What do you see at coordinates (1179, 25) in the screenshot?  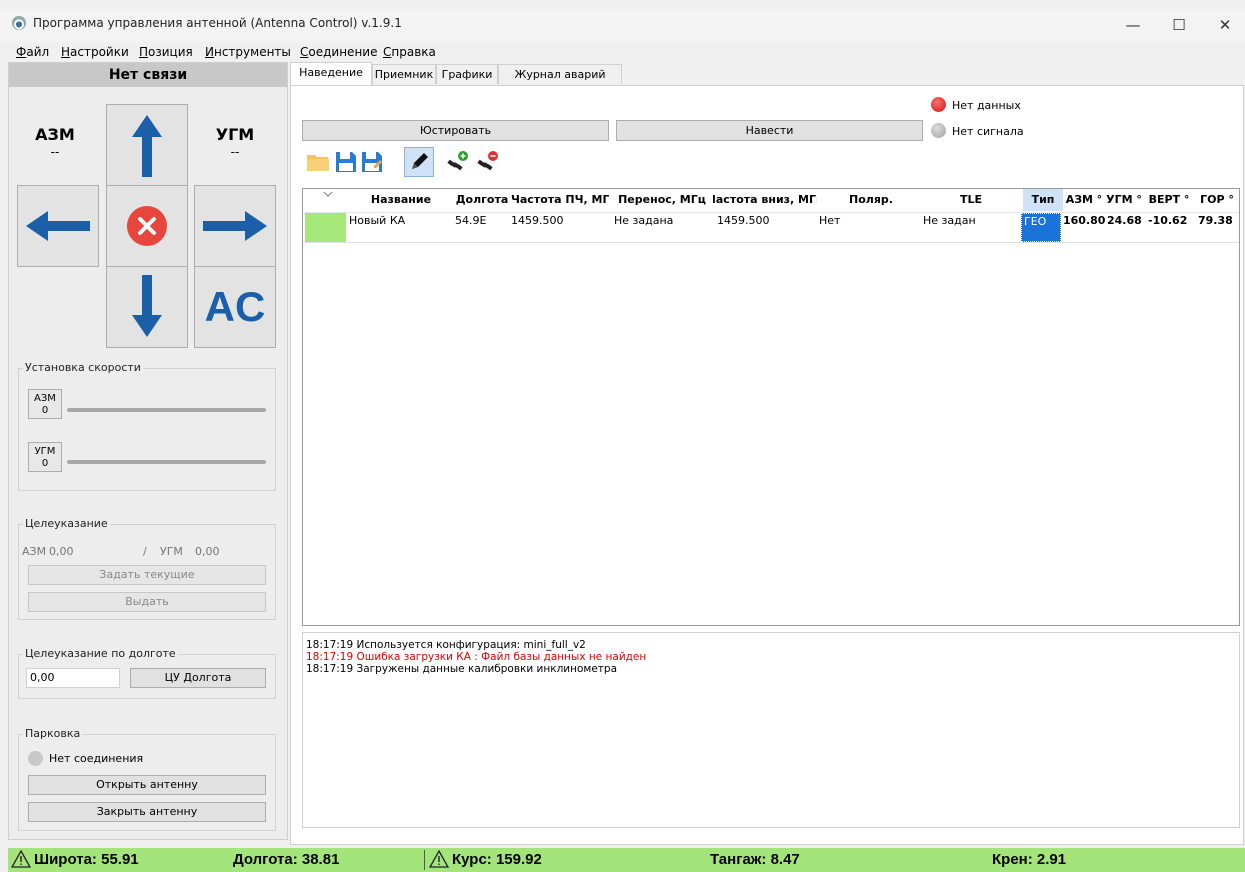 I see `maximize-button: ☐` at bounding box center [1179, 25].